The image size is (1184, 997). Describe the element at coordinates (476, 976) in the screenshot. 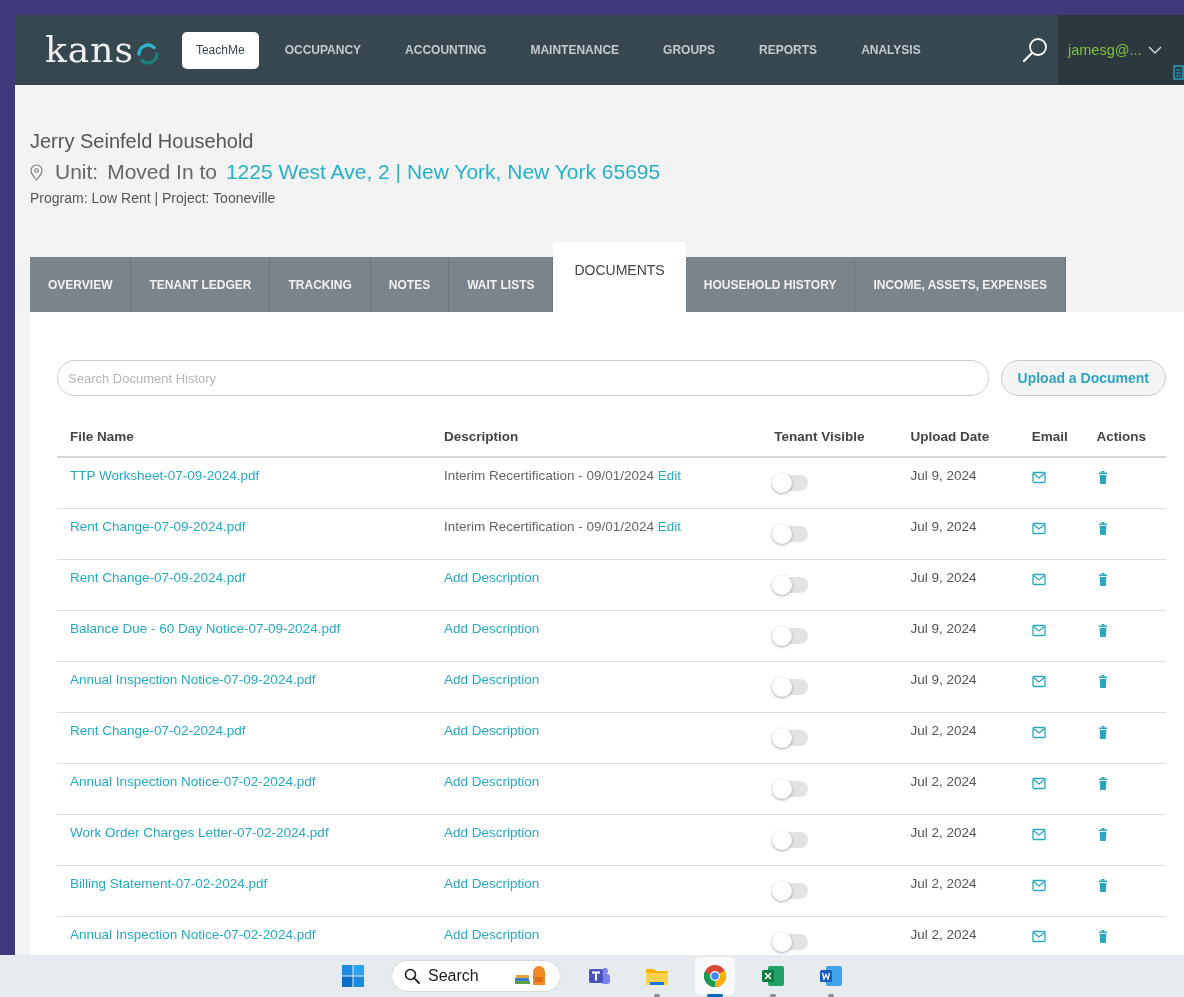

I see `taskbar-search-field: Search` at that location.